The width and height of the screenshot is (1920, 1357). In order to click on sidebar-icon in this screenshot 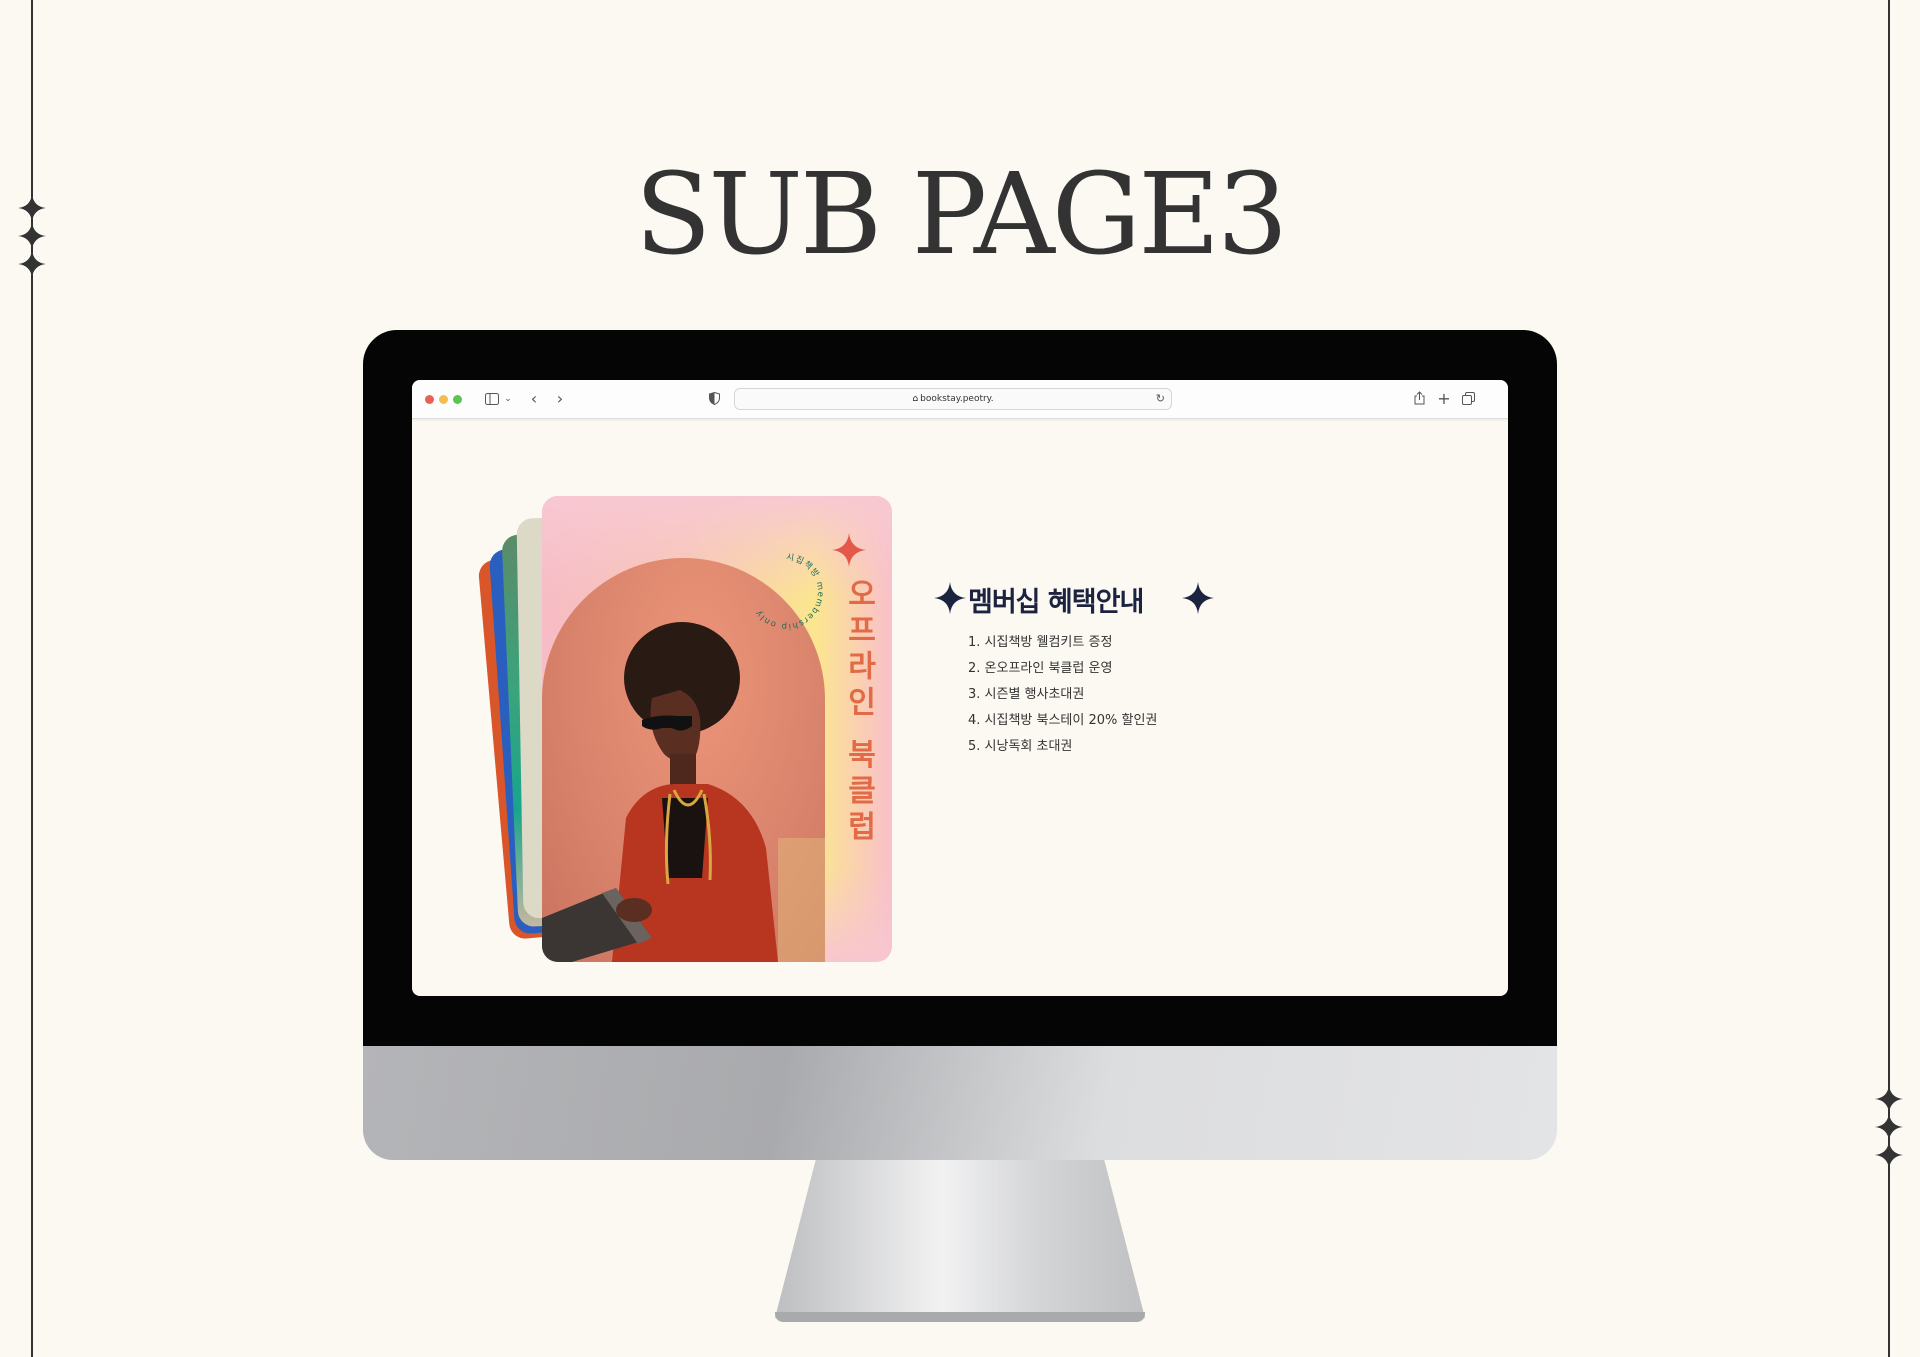, I will do `click(492, 399)`.